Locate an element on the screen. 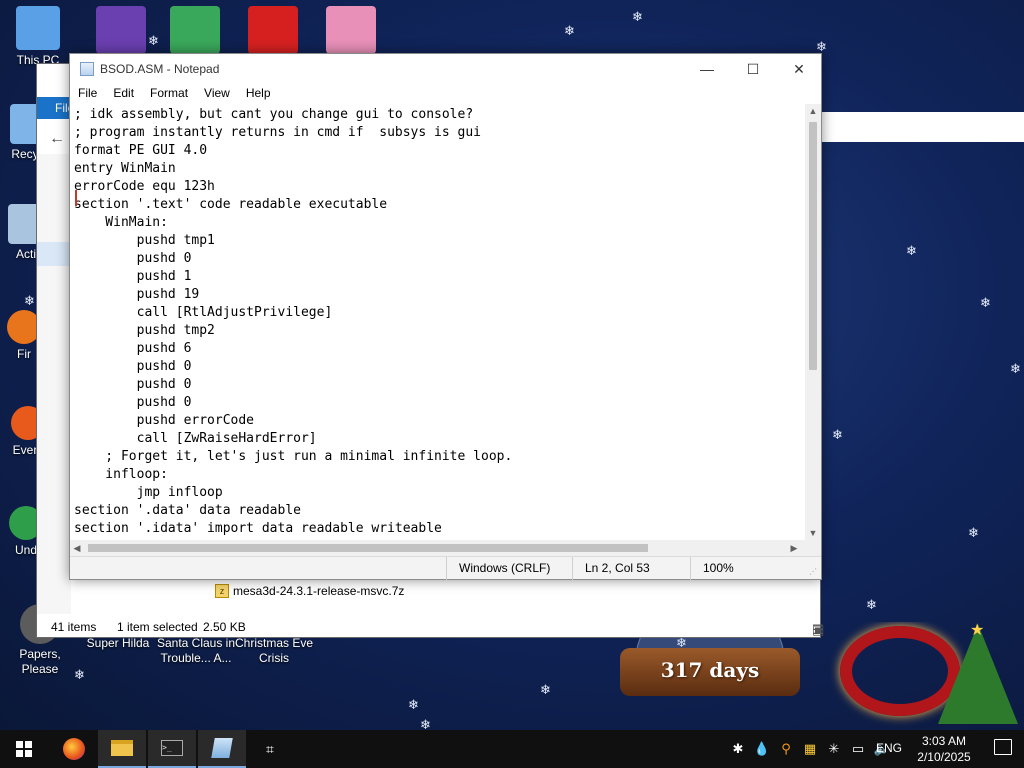 The image size is (1024, 768). tray-network-icon: ▭ is located at coordinates (858, 749).